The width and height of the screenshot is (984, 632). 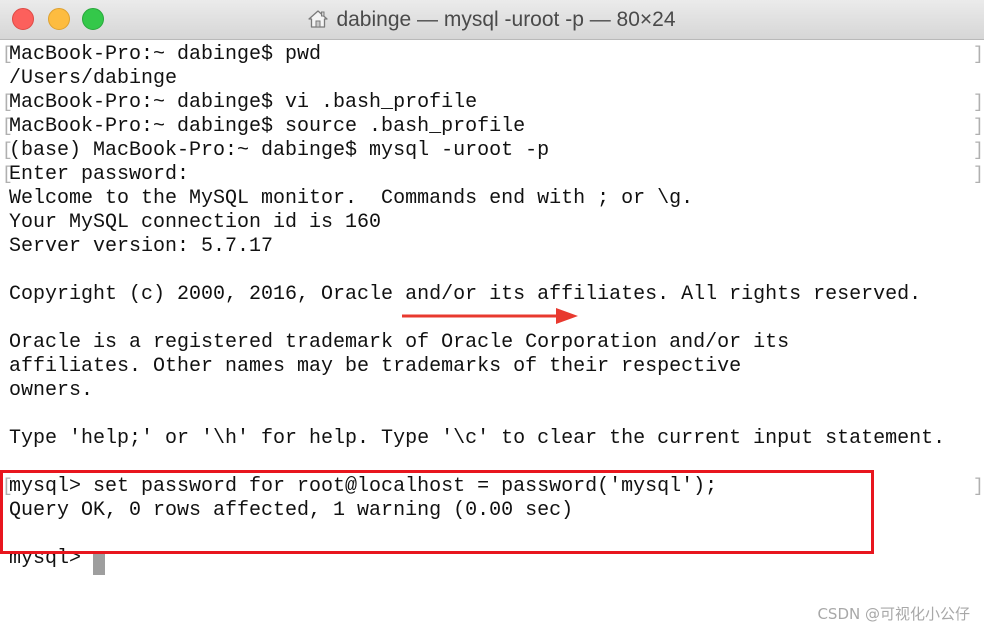 I want to click on annotation-arrow-icon, so click(x=490, y=316).